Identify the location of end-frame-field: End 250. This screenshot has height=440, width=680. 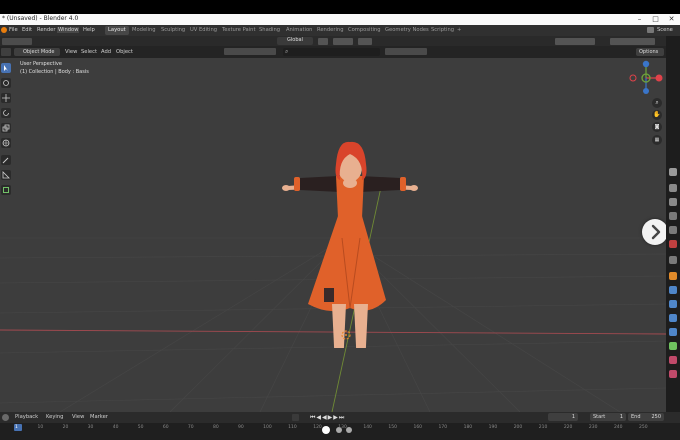
(646, 417).